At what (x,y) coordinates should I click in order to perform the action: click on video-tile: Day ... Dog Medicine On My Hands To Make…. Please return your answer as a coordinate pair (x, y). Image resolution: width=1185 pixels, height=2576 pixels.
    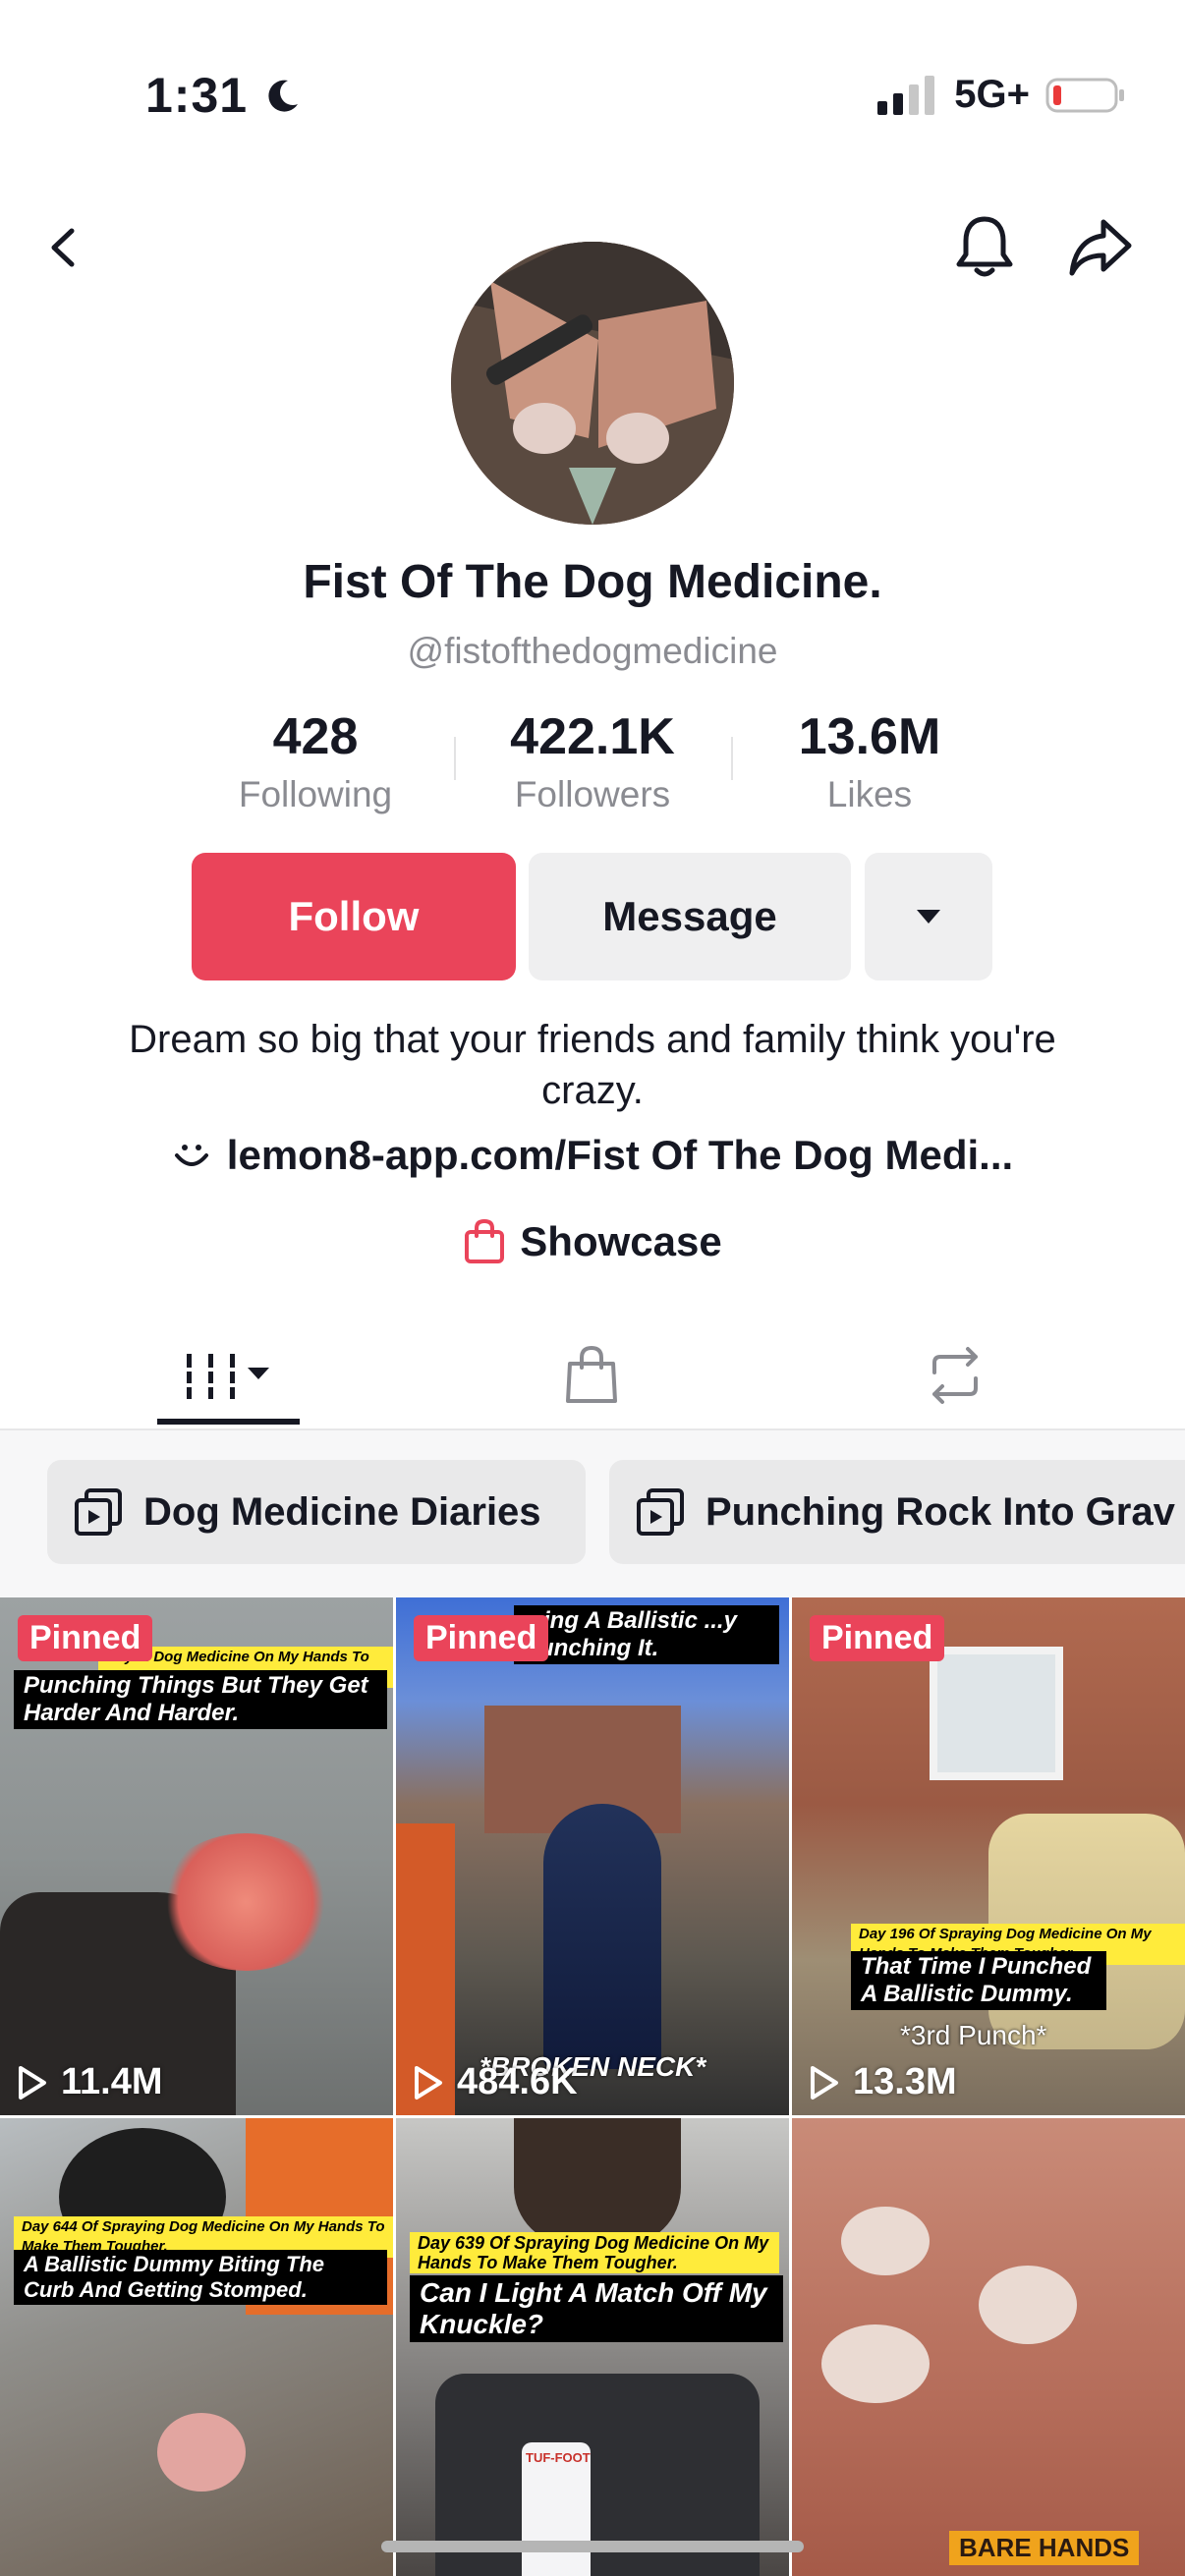
    Looking at the image, I should click on (197, 1856).